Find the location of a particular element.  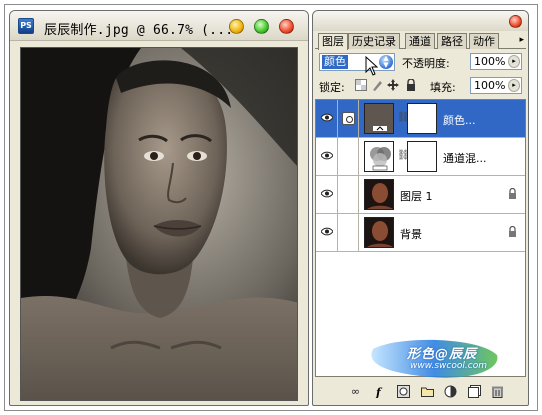

tab-paths: 路径 is located at coordinates (452, 41).